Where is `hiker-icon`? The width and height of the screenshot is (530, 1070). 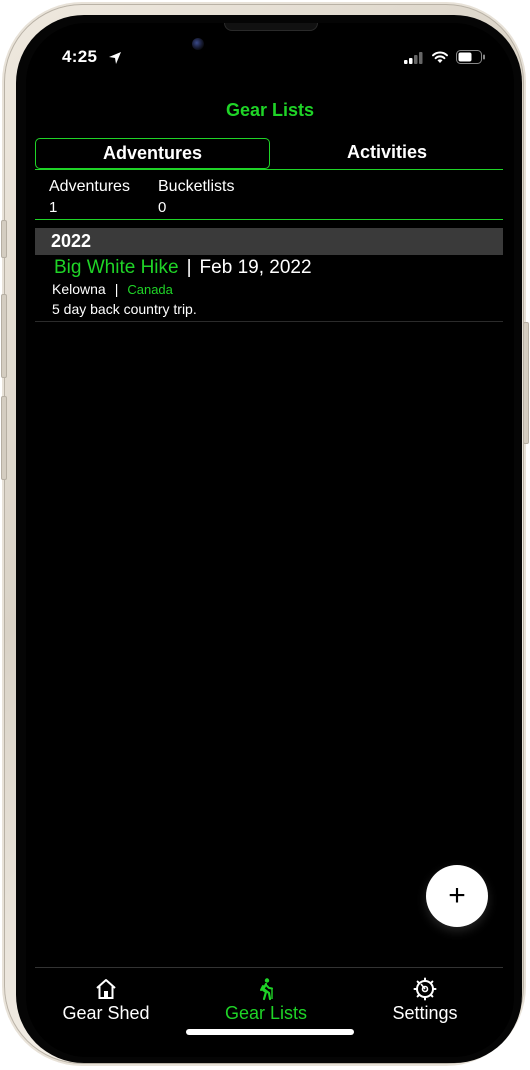
hiker-icon is located at coordinates (266, 989).